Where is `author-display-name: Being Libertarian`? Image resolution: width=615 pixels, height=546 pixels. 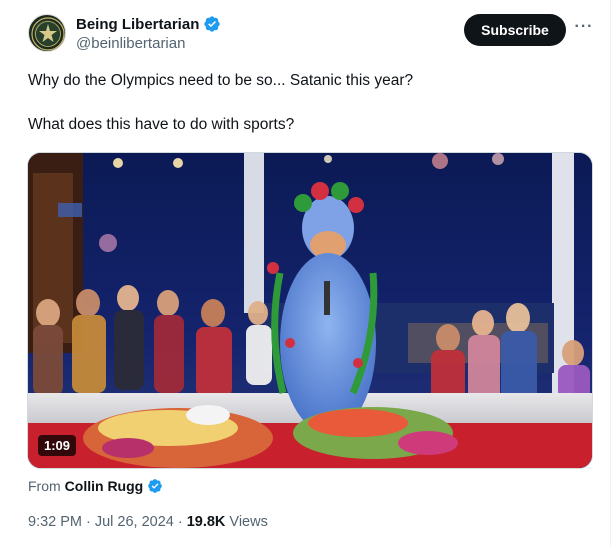 author-display-name: Being Libertarian is located at coordinates (137, 24).